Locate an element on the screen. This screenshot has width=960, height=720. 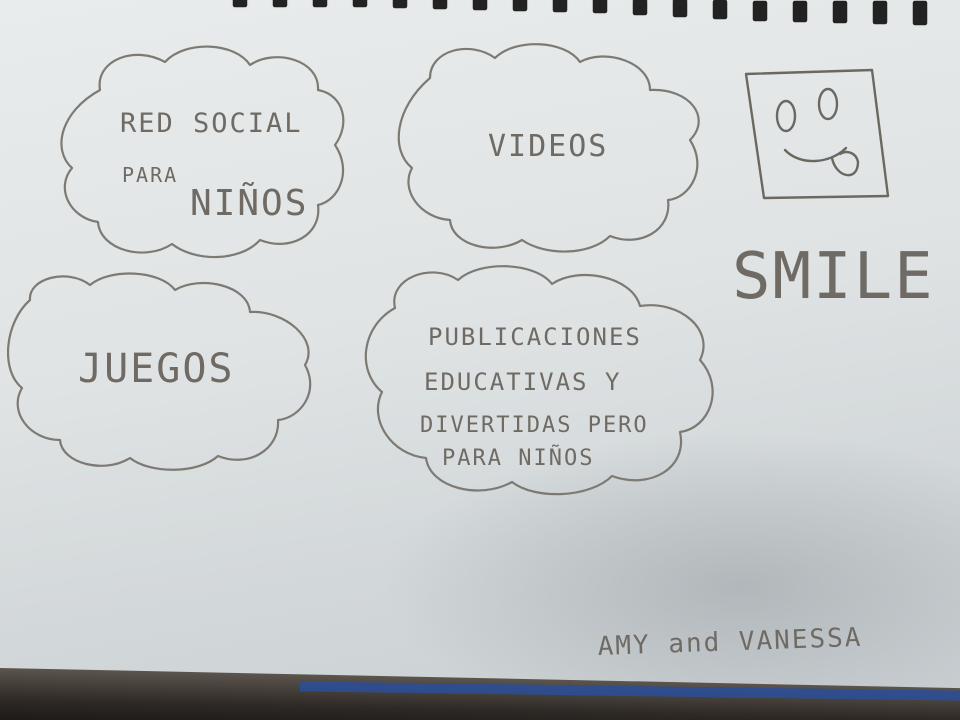
cloud-videos-line-1: VIDEOS is located at coordinates (548, 146).